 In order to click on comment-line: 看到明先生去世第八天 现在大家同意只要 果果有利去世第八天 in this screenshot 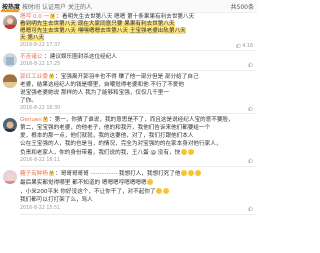, I will do `click(97, 24)`.